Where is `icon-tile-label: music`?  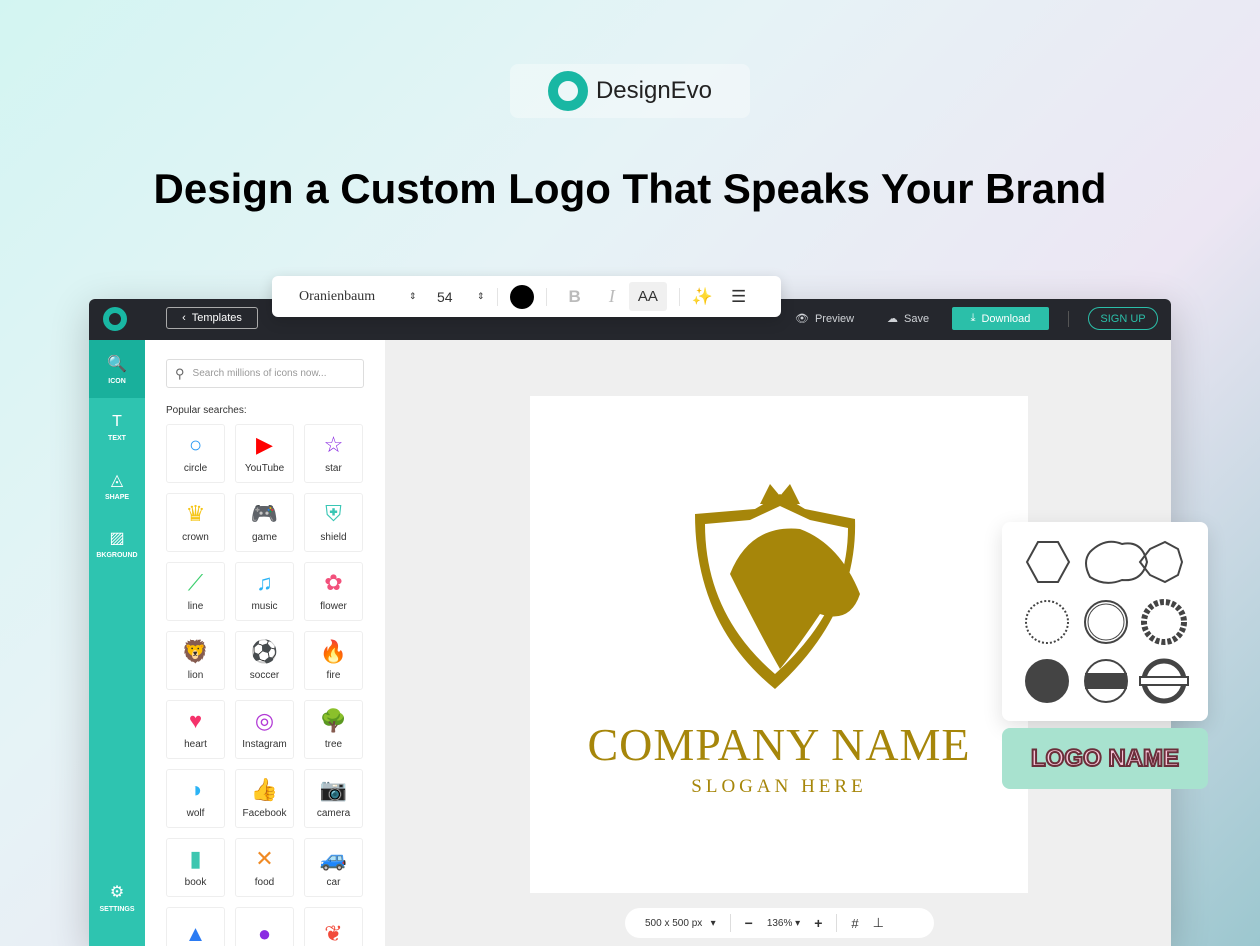
icon-tile-label: music is located at coordinates (264, 606).